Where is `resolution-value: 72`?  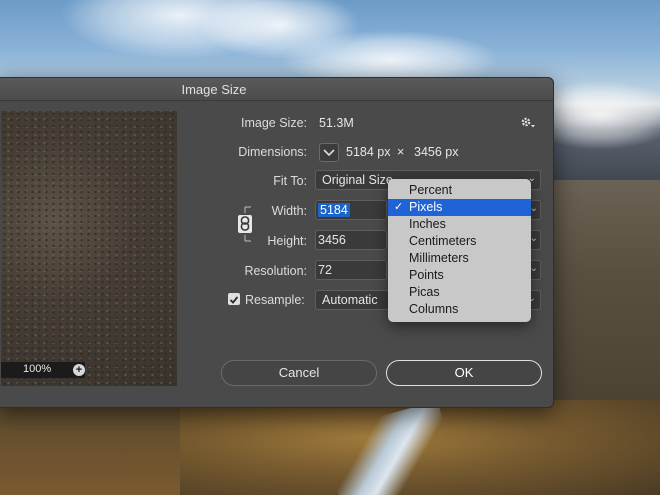
resolution-value: 72 is located at coordinates (325, 270).